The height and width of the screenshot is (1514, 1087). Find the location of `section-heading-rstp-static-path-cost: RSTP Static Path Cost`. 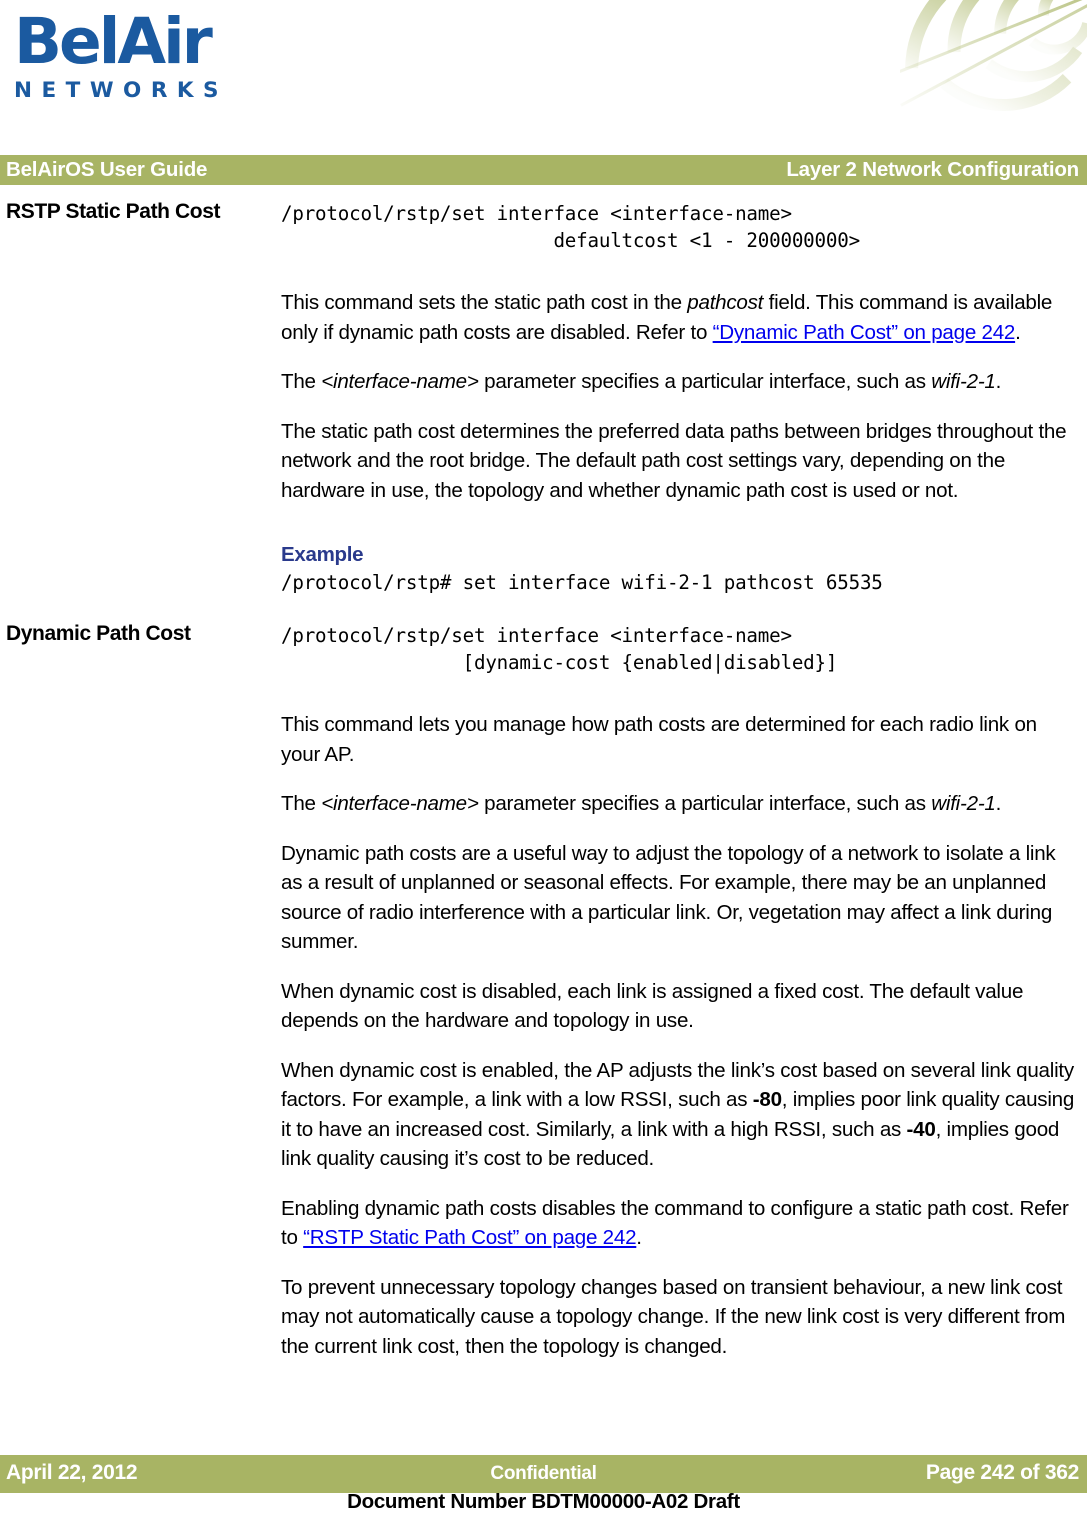

section-heading-rstp-static-path-cost: RSTP Static Path Cost is located at coordinates (113, 211).